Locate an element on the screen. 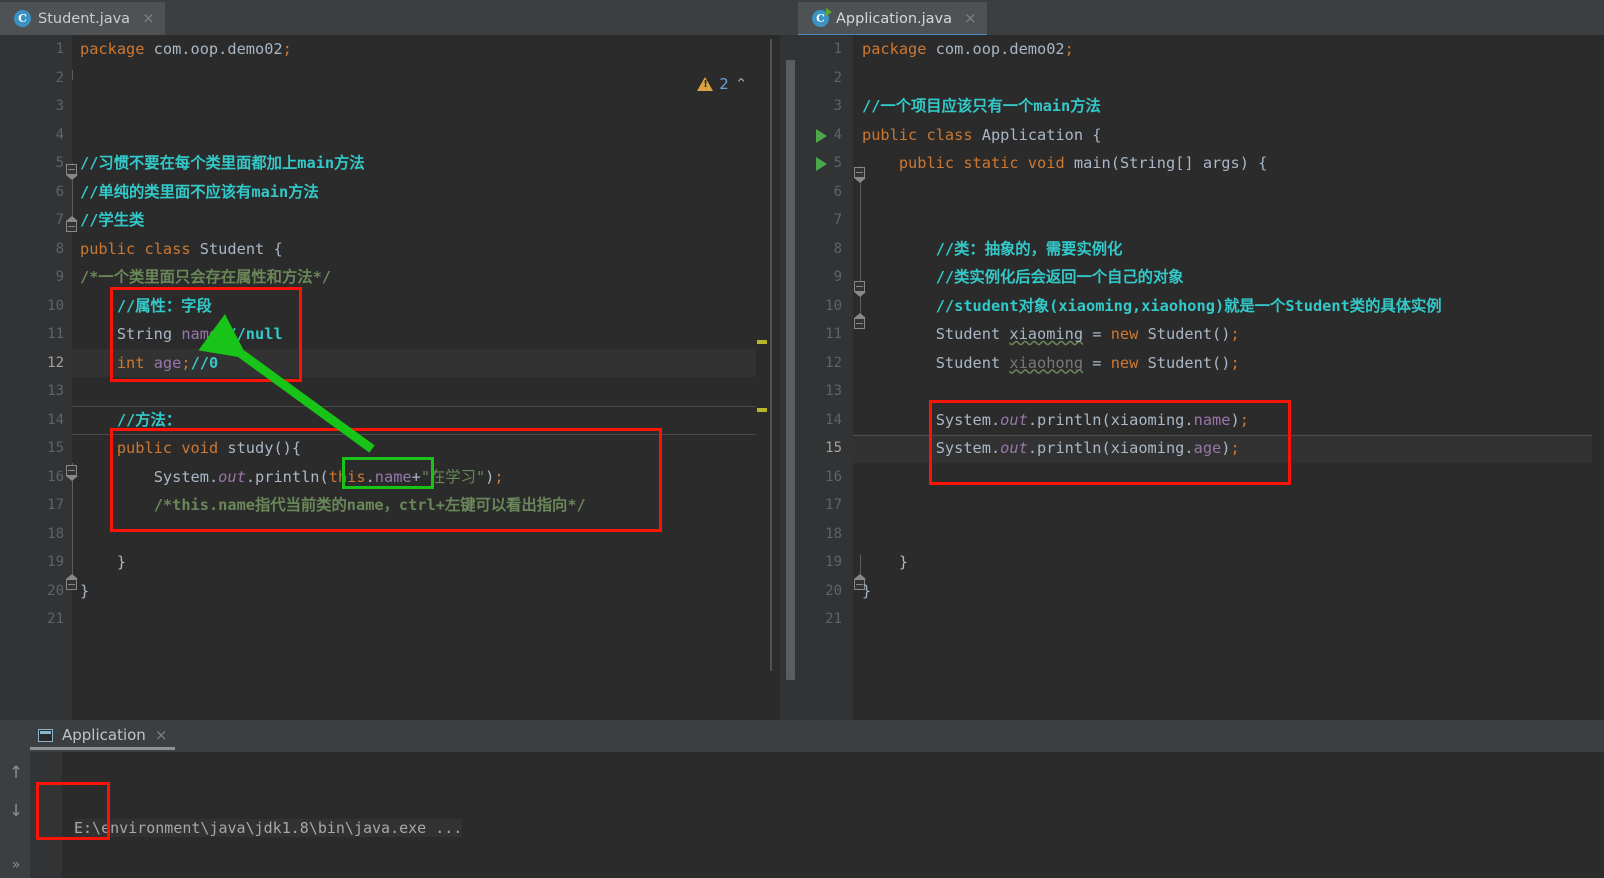 Image resolution: width=1604 pixels, height=878 pixels. code-line: /*this.name指代当前类的name，ctrl+左键可以看出指向*/ is located at coordinates (369, 505).